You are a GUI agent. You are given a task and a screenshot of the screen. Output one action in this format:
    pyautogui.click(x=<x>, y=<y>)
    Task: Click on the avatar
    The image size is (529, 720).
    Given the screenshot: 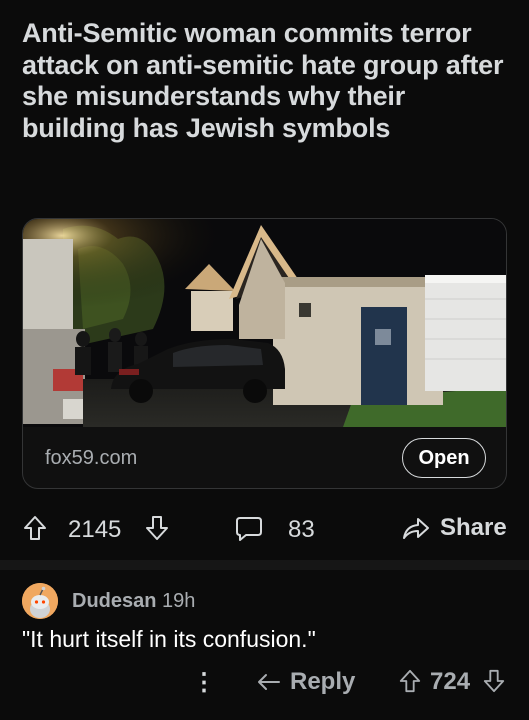 What is the action you would take?
    pyautogui.click(x=40, y=601)
    